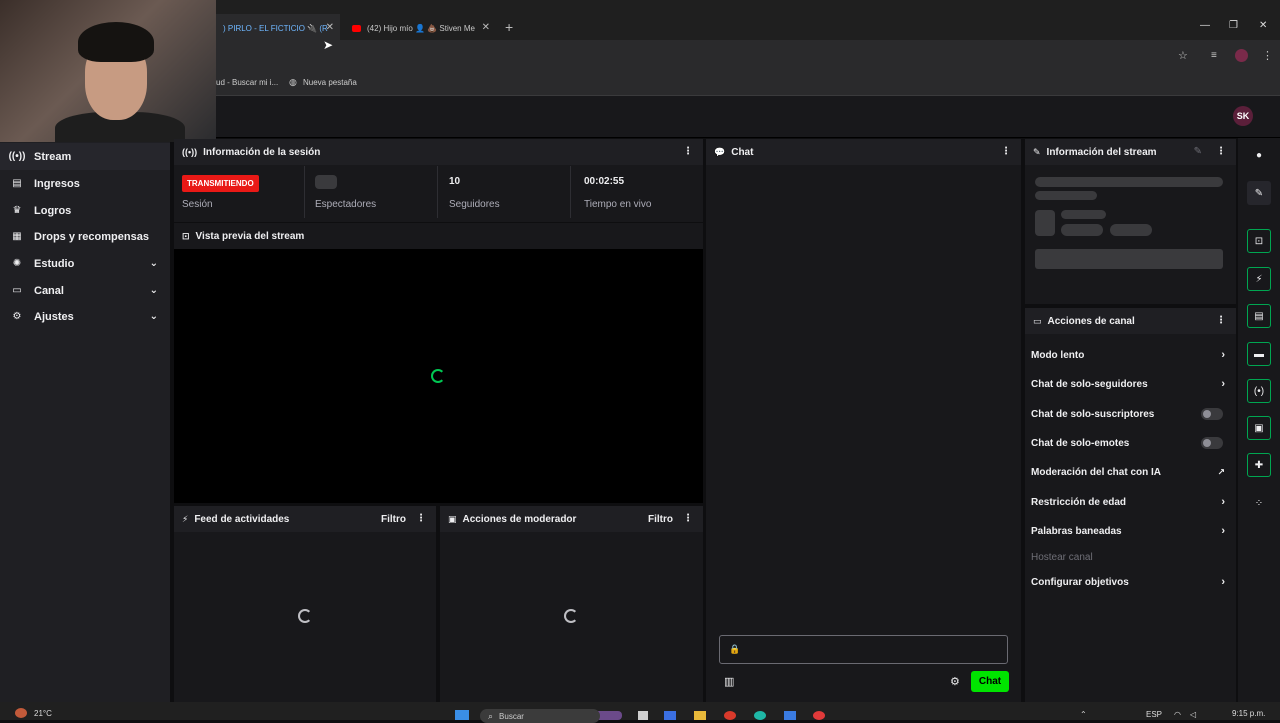 This screenshot has width=1280, height=723. I want to click on shield-icon: ▣, so click(452, 518).